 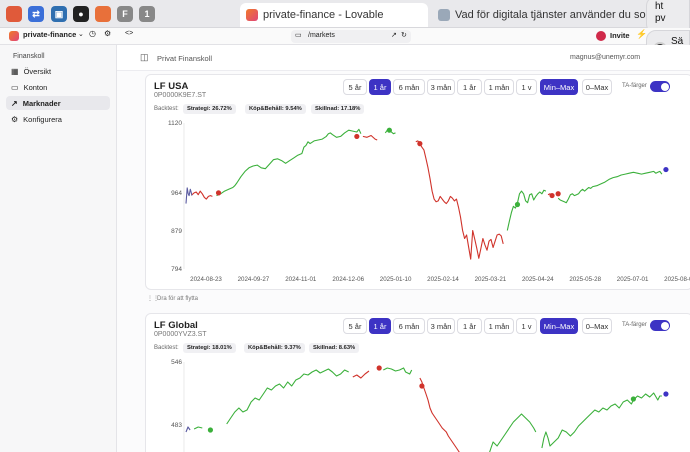 I want to click on tab-private-finance: private-finance - Lovable, so click(x=334, y=15).